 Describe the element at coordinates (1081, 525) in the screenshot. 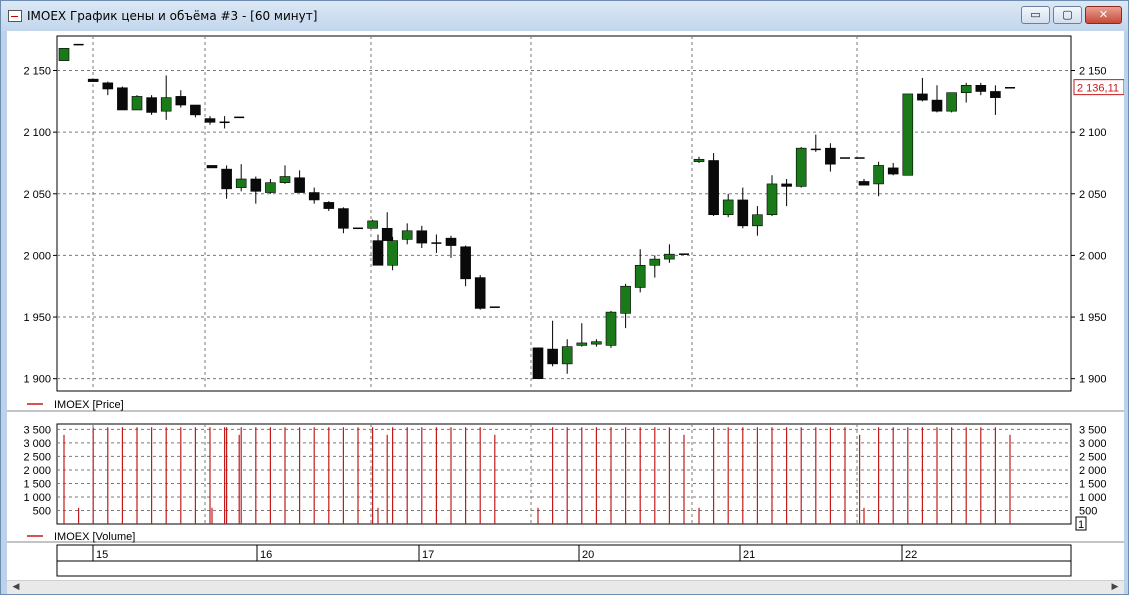

I see `volume-marker-label: 1` at that location.